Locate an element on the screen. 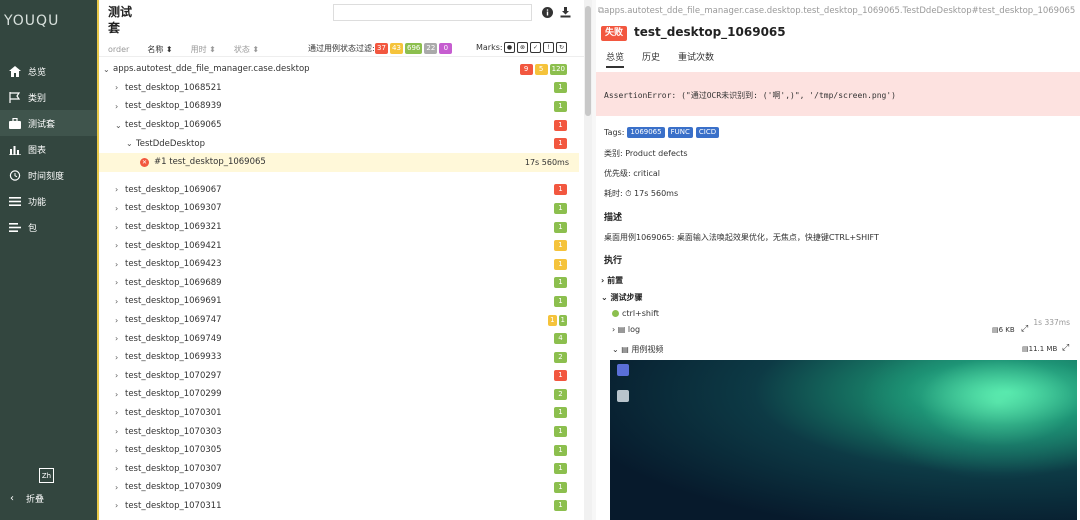  attachment-log-row: › ▤ log is located at coordinates (626, 329).